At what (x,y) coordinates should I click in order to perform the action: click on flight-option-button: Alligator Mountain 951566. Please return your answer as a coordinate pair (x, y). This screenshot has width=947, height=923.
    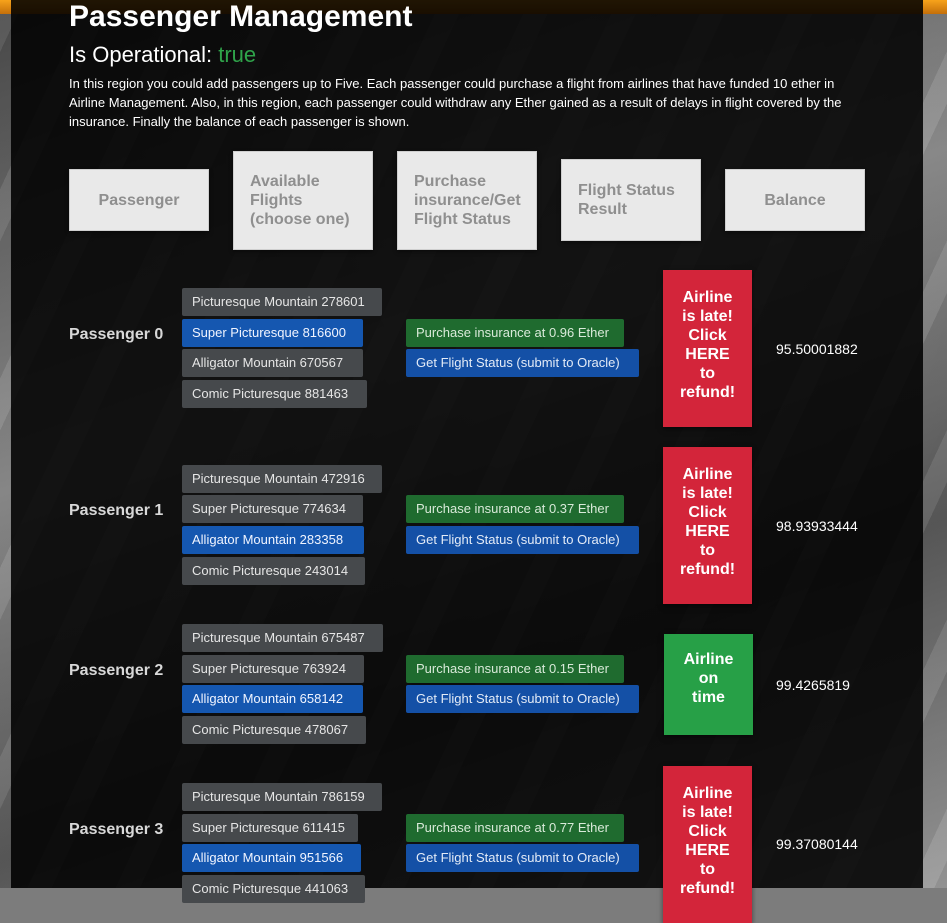
    Looking at the image, I should click on (271, 858).